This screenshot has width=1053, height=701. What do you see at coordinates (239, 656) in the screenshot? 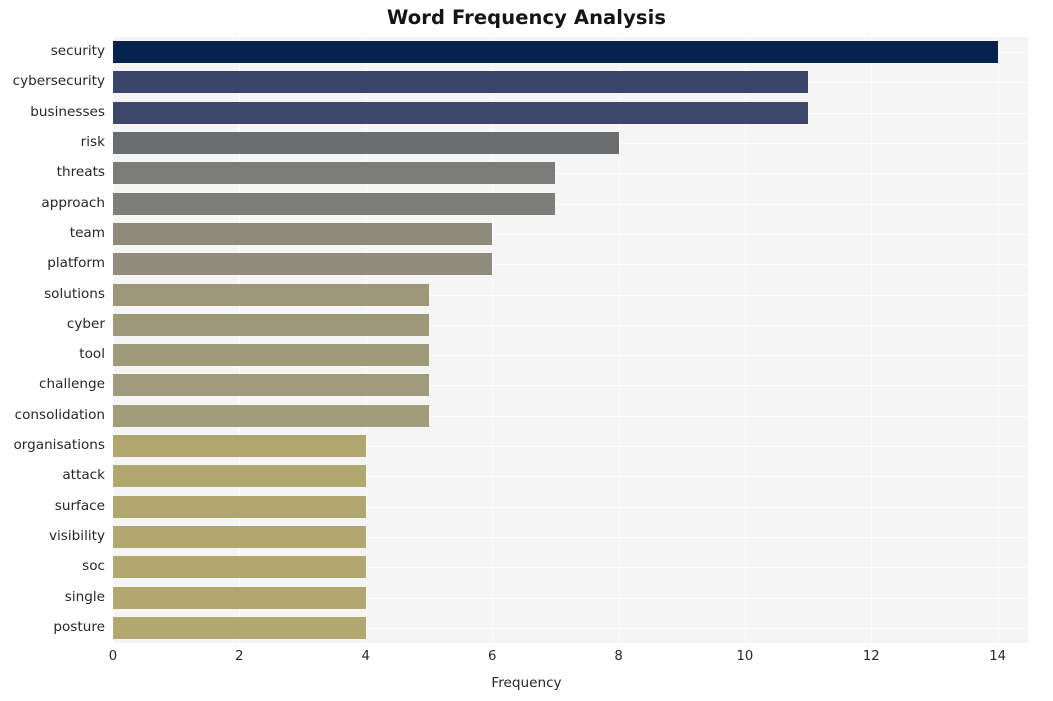
I see `x-axis-tick-label: 2` at bounding box center [239, 656].